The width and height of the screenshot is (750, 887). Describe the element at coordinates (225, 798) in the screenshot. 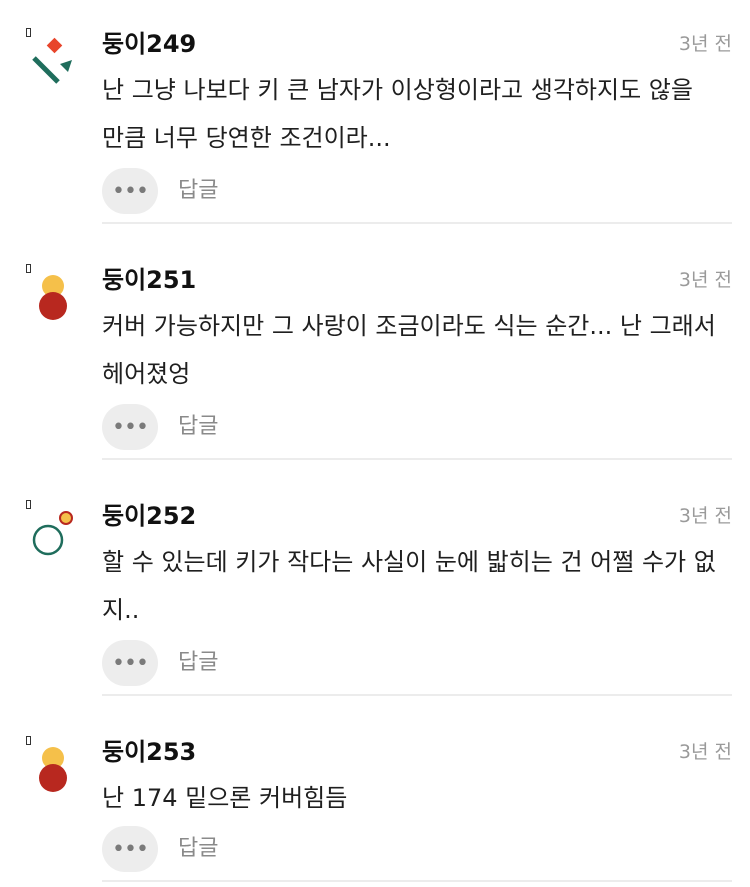

I see `comment-text: 난 174 밑으론 커버힘듬` at that location.